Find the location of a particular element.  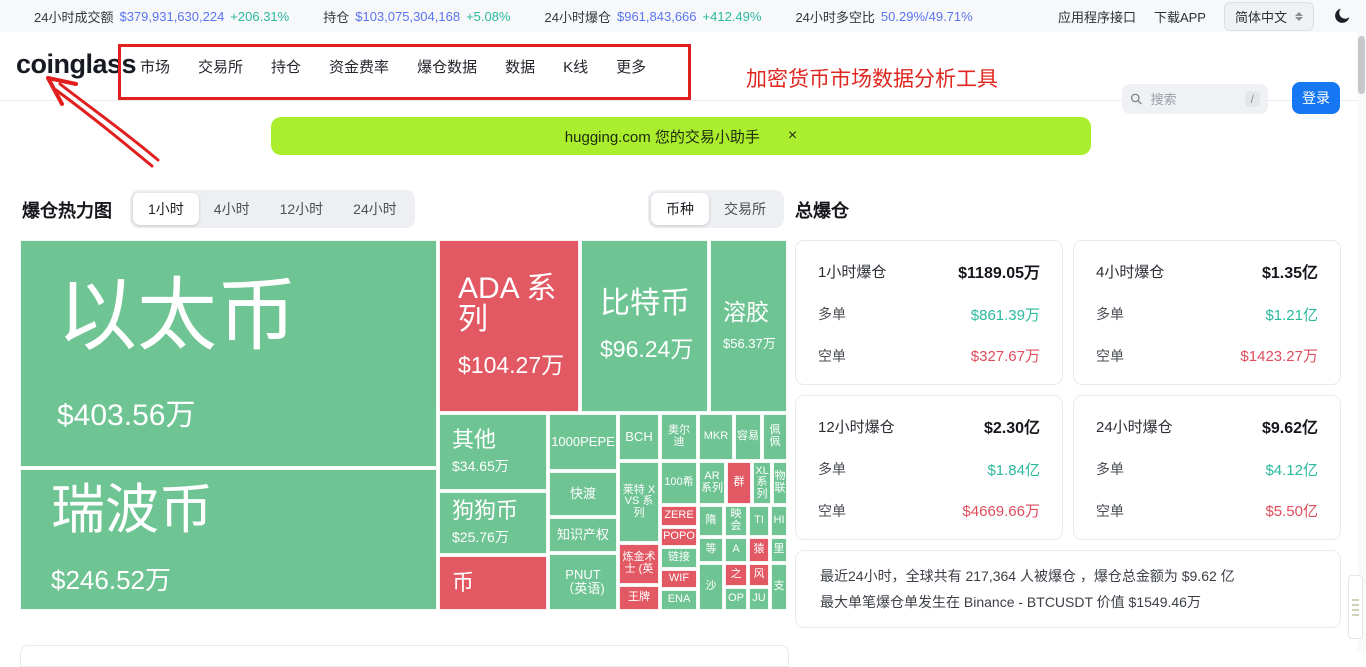

treemap-cell: 100希 is located at coordinates (679, 483).